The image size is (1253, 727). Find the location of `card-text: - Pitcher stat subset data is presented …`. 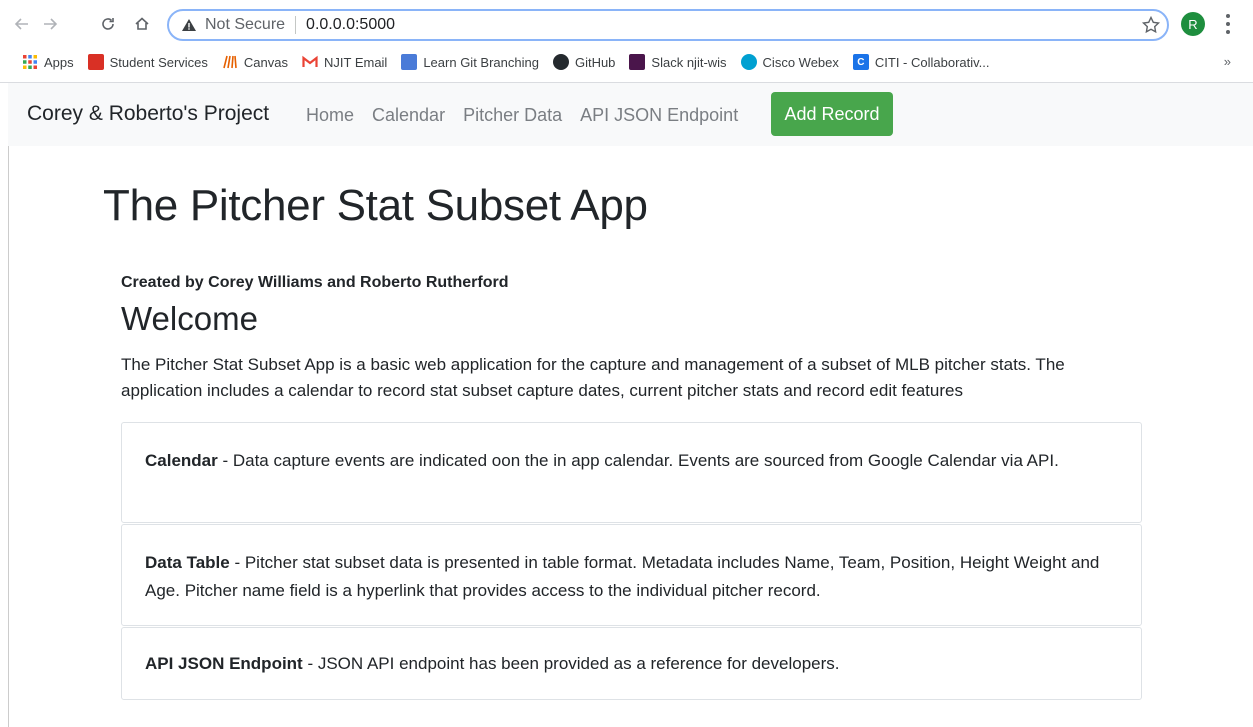

card-text: - Pitcher stat subset data is presented … is located at coordinates (622, 576).